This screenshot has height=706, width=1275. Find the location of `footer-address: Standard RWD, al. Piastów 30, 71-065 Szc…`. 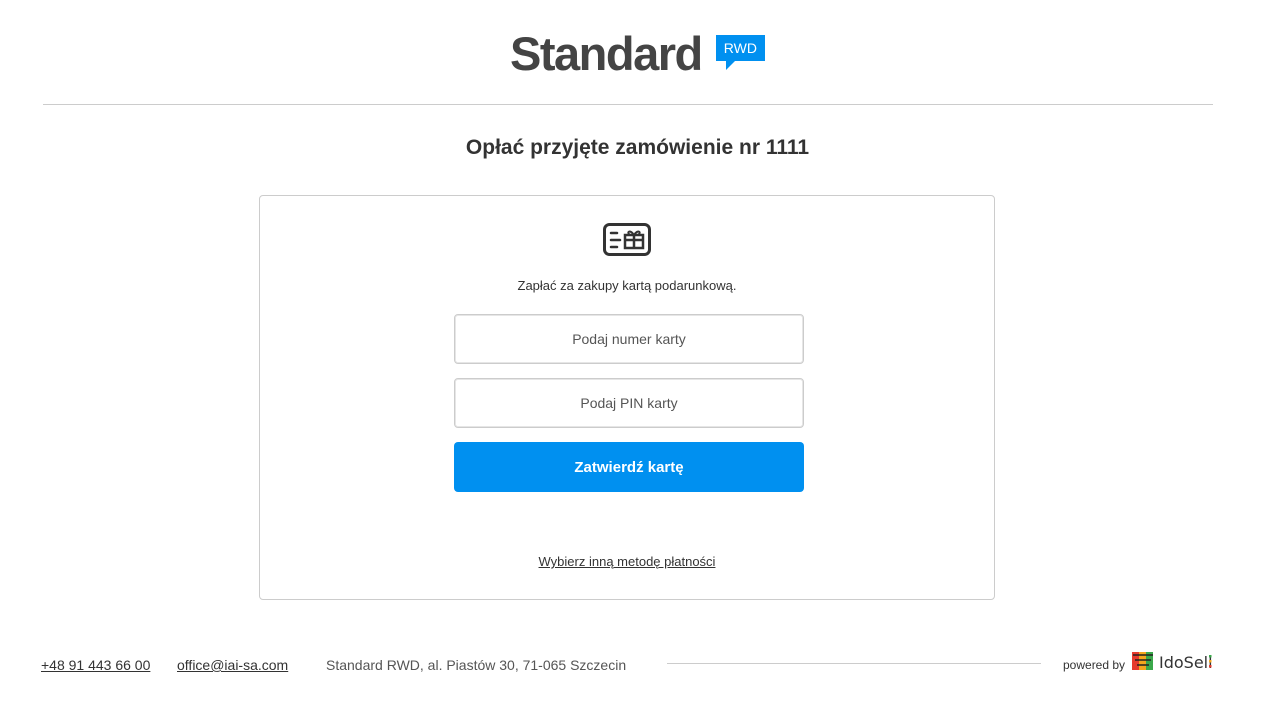

footer-address: Standard RWD, al. Piastów 30, 71-065 Szc… is located at coordinates (476, 665).